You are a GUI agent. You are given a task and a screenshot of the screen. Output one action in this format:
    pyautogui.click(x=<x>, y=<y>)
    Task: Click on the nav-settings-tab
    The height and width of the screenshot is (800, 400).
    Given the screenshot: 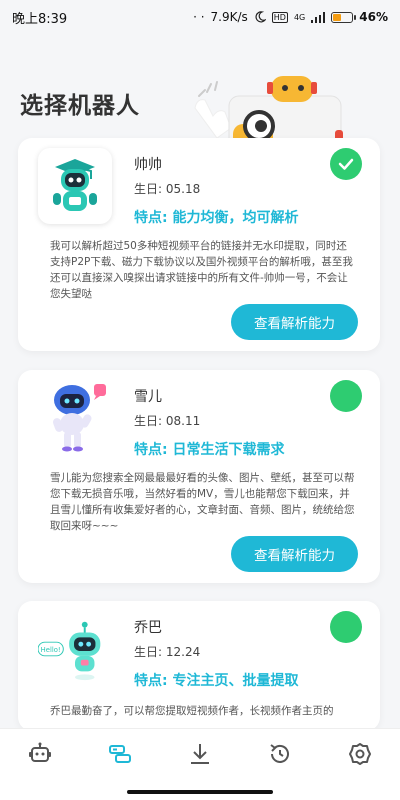 What is the action you would take?
    pyautogui.click(x=360, y=754)
    